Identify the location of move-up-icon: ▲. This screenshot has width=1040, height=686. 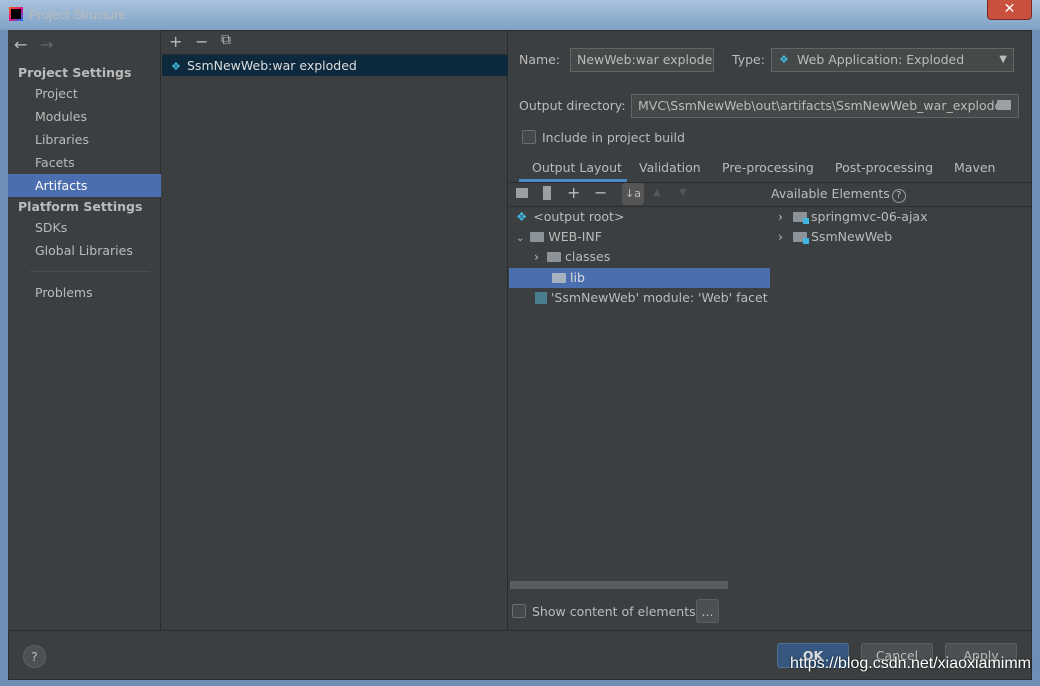
(657, 192).